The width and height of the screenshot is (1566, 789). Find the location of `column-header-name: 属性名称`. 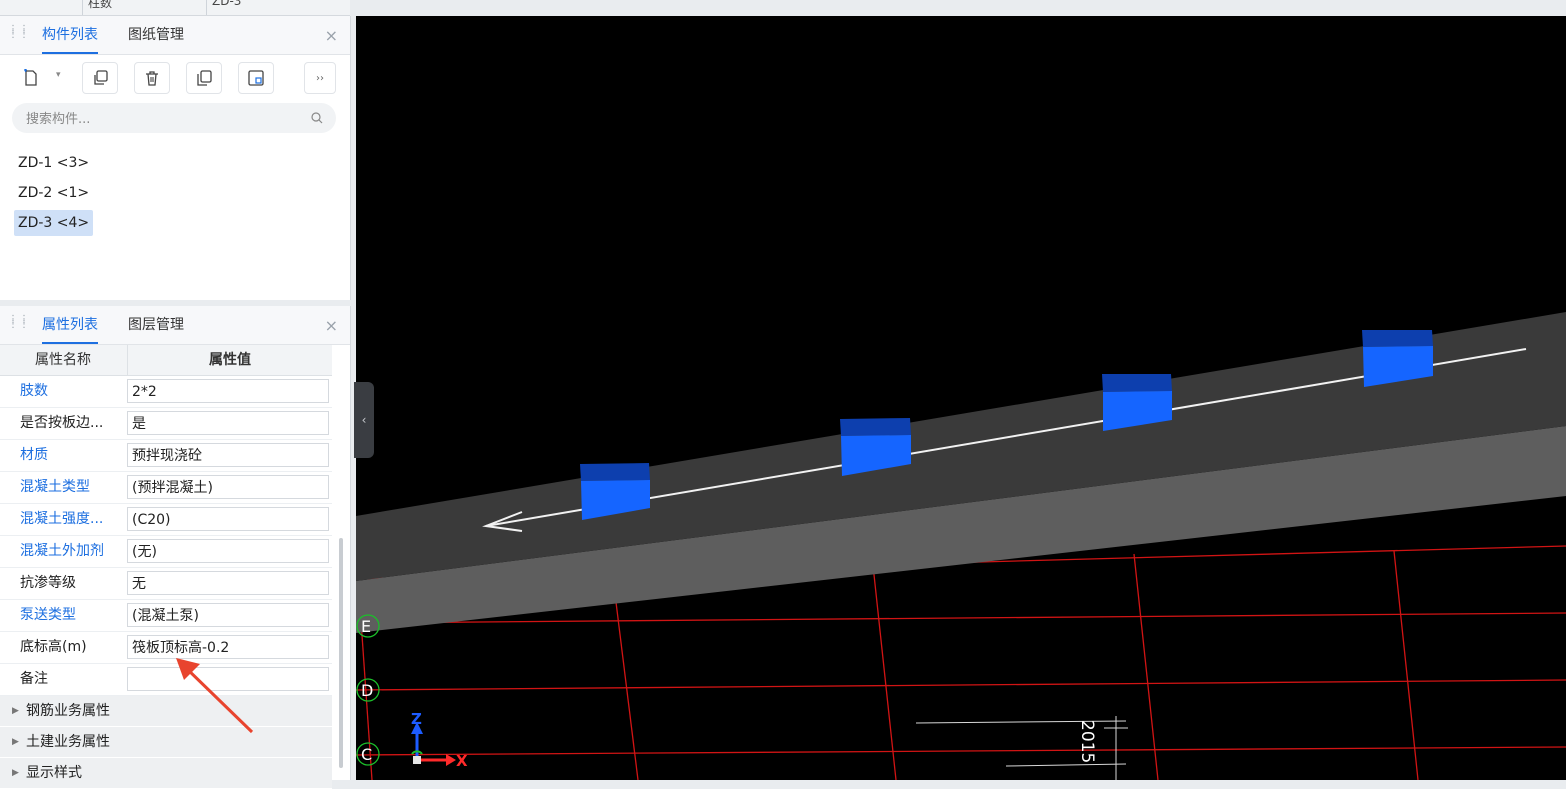

column-header-name: 属性名称 is located at coordinates (63, 360).